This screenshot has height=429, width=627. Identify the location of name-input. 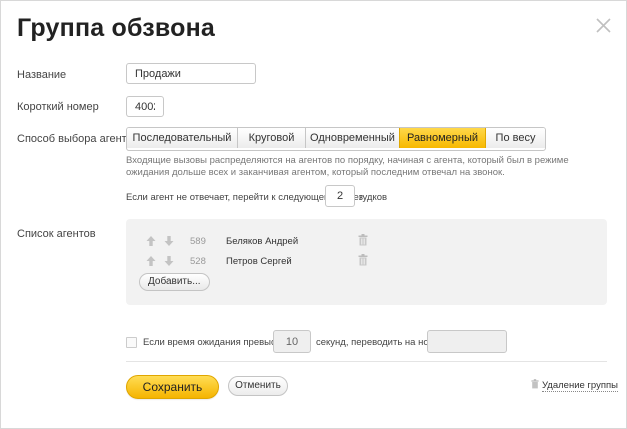
(191, 73).